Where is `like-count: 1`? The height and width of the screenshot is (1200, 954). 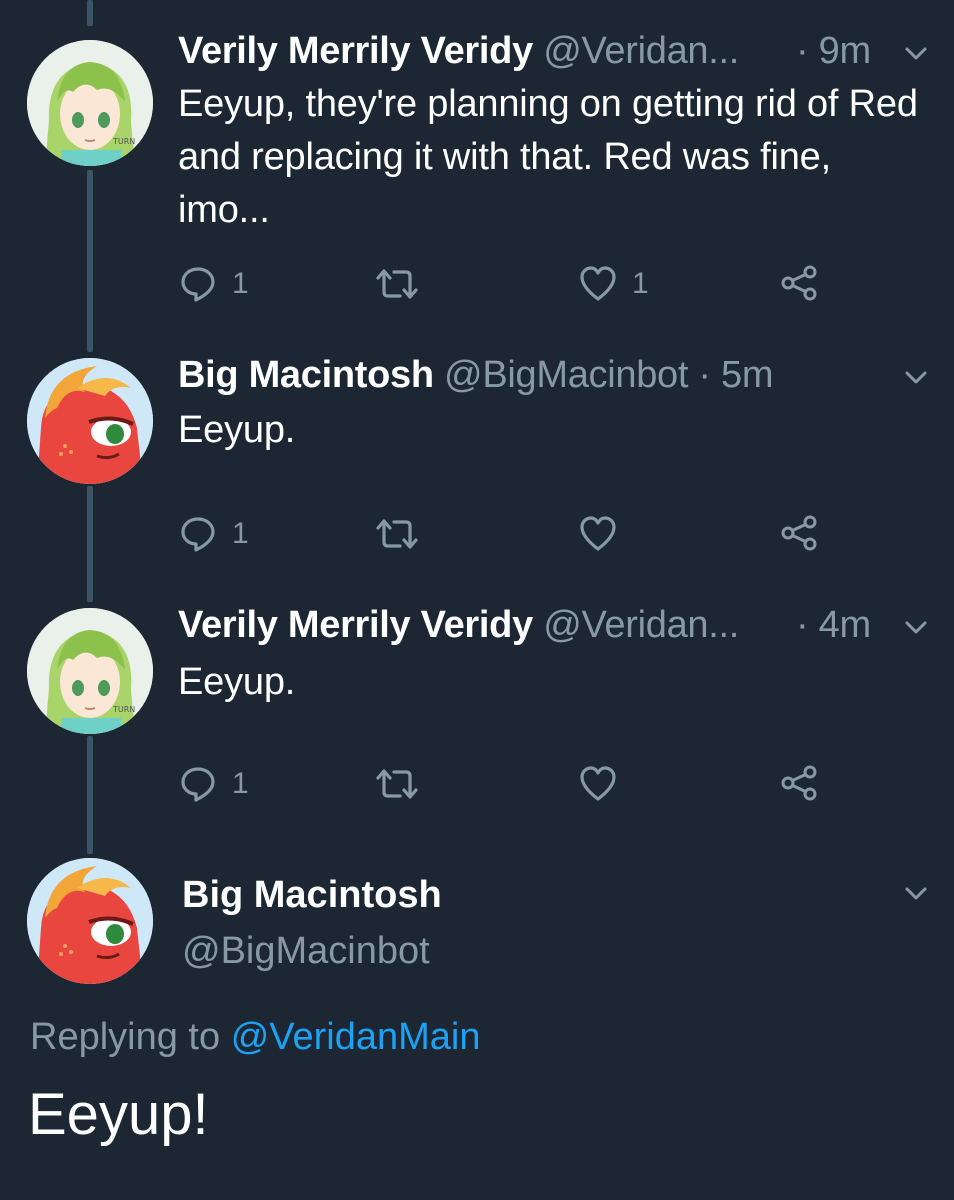
like-count: 1 is located at coordinates (640, 283).